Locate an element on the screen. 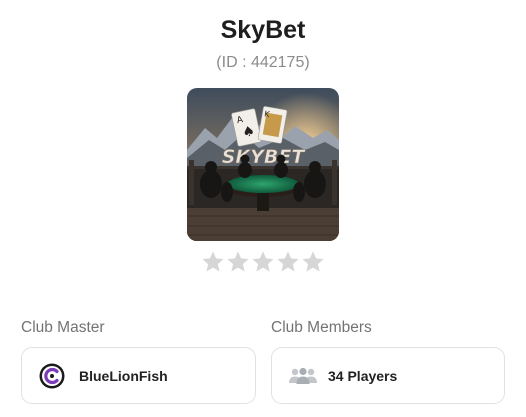 The width and height of the screenshot is (526, 417). star-rating is located at coordinates (263, 263).